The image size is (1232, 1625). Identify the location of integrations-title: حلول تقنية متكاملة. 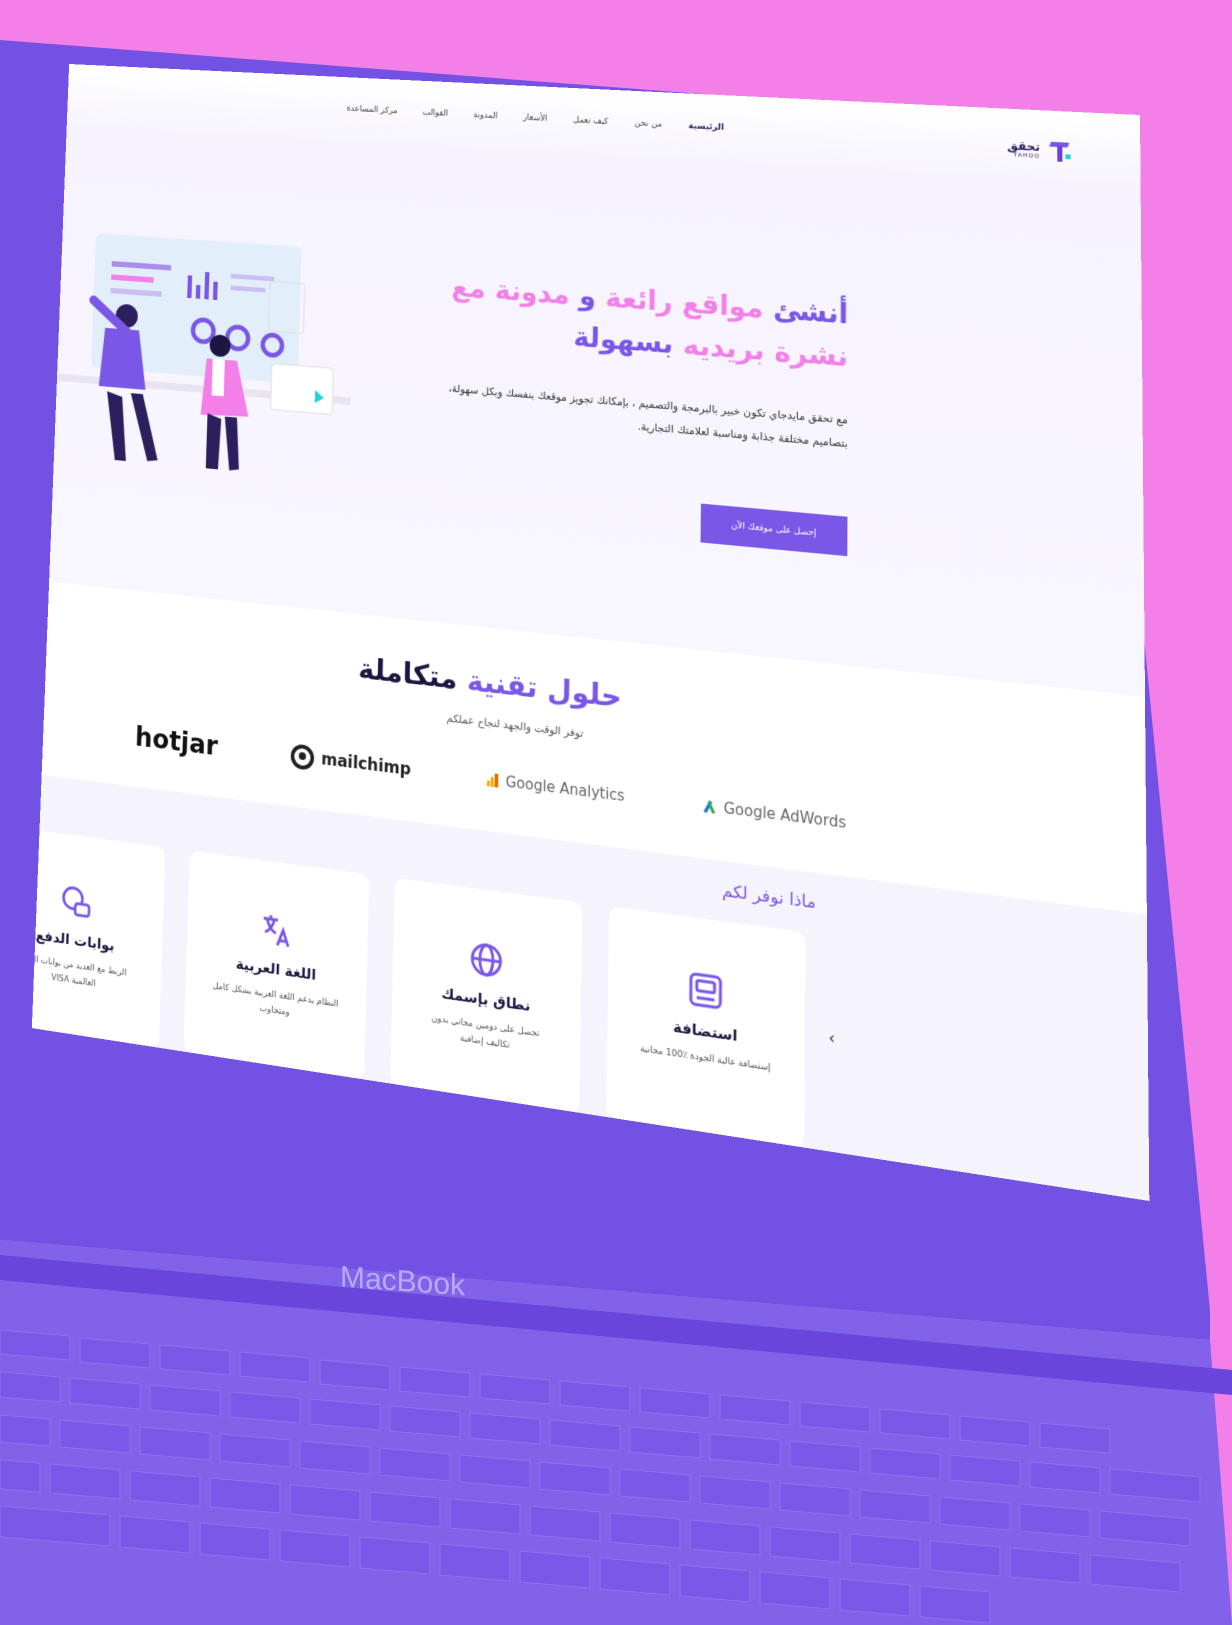
(490, 683).